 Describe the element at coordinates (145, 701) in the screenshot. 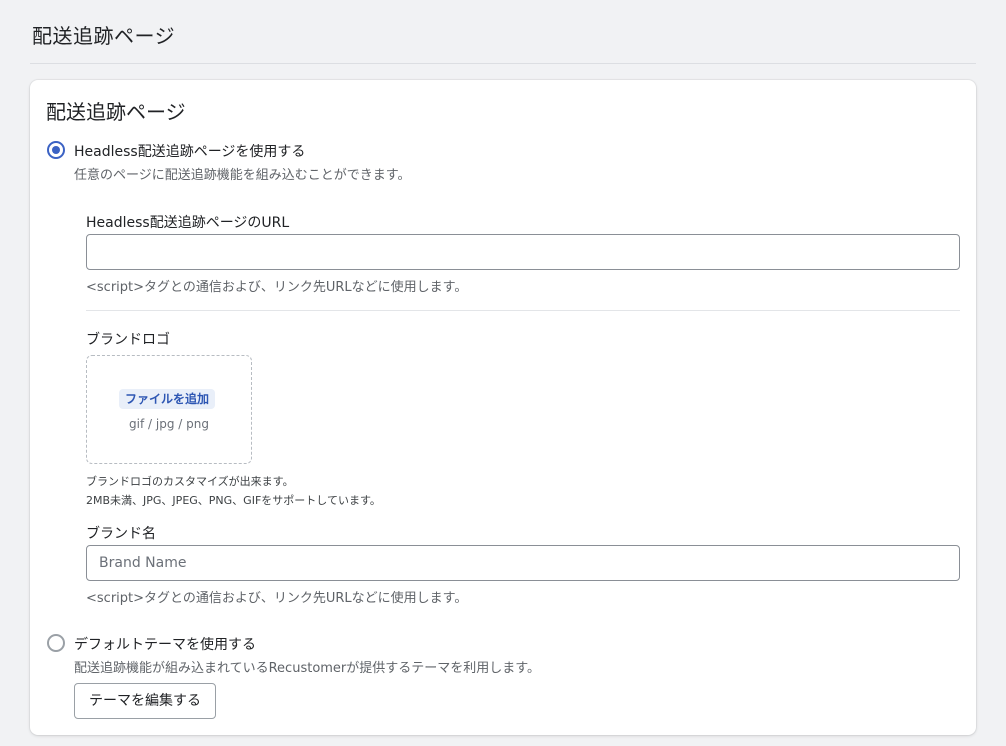

I see `edit-theme-button: テーマを編集する` at that location.